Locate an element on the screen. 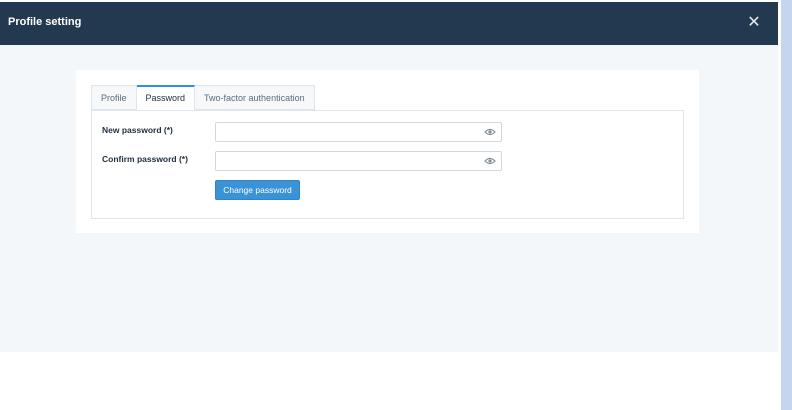 The width and height of the screenshot is (792, 410). close-icon: ✕ is located at coordinates (754, 23).